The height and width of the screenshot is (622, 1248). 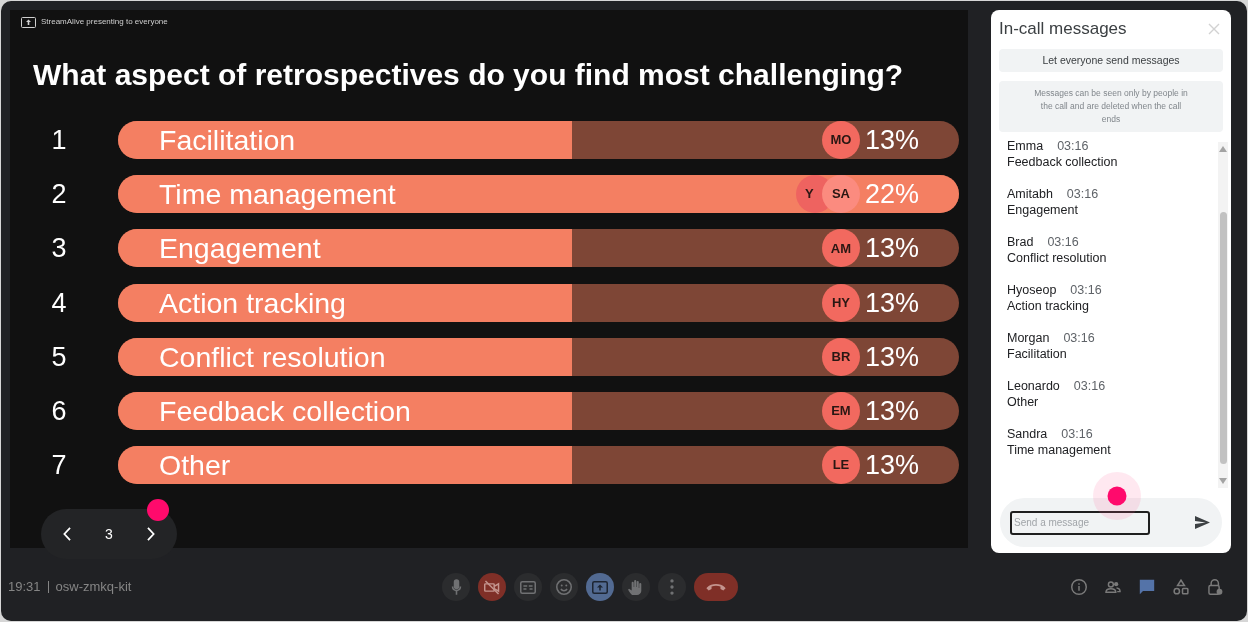 What do you see at coordinates (227, 140) in the screenshot?
I see `option-label: Facilitation` at bounding box center [227, 140].